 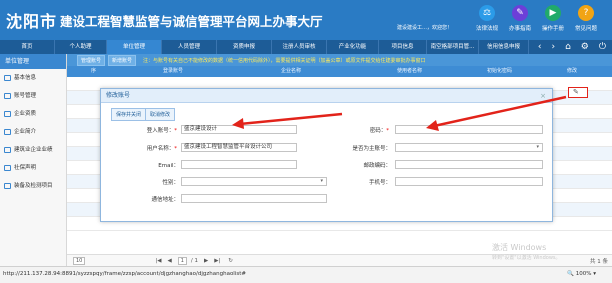 I want to click on arrow-to-password, so click(x=500, y=111).